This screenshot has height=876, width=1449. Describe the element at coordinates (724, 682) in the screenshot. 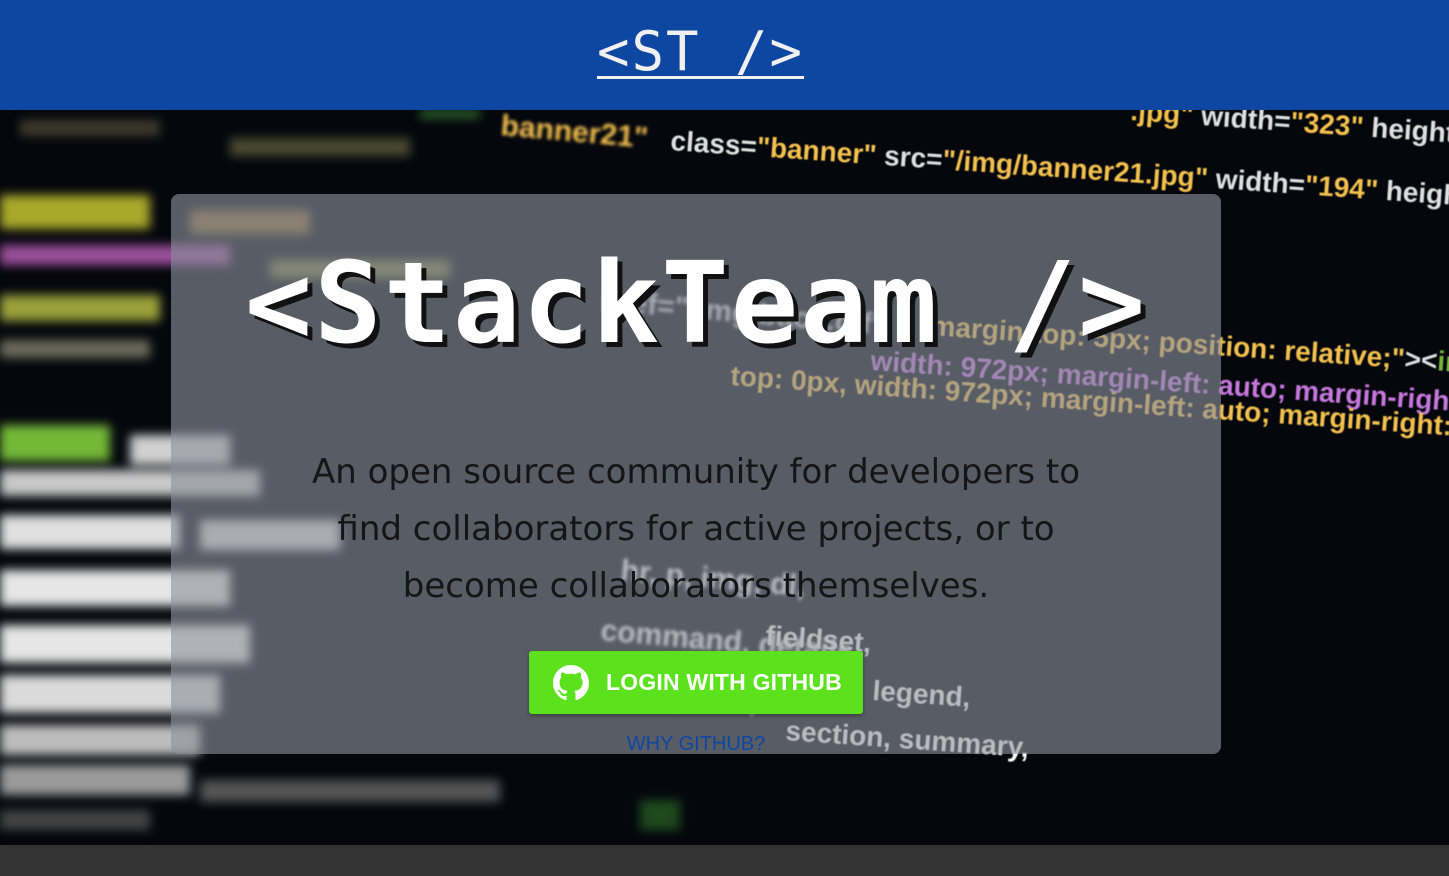

I see `login-button-label: LOGIN WITH GITHUB` at that location.